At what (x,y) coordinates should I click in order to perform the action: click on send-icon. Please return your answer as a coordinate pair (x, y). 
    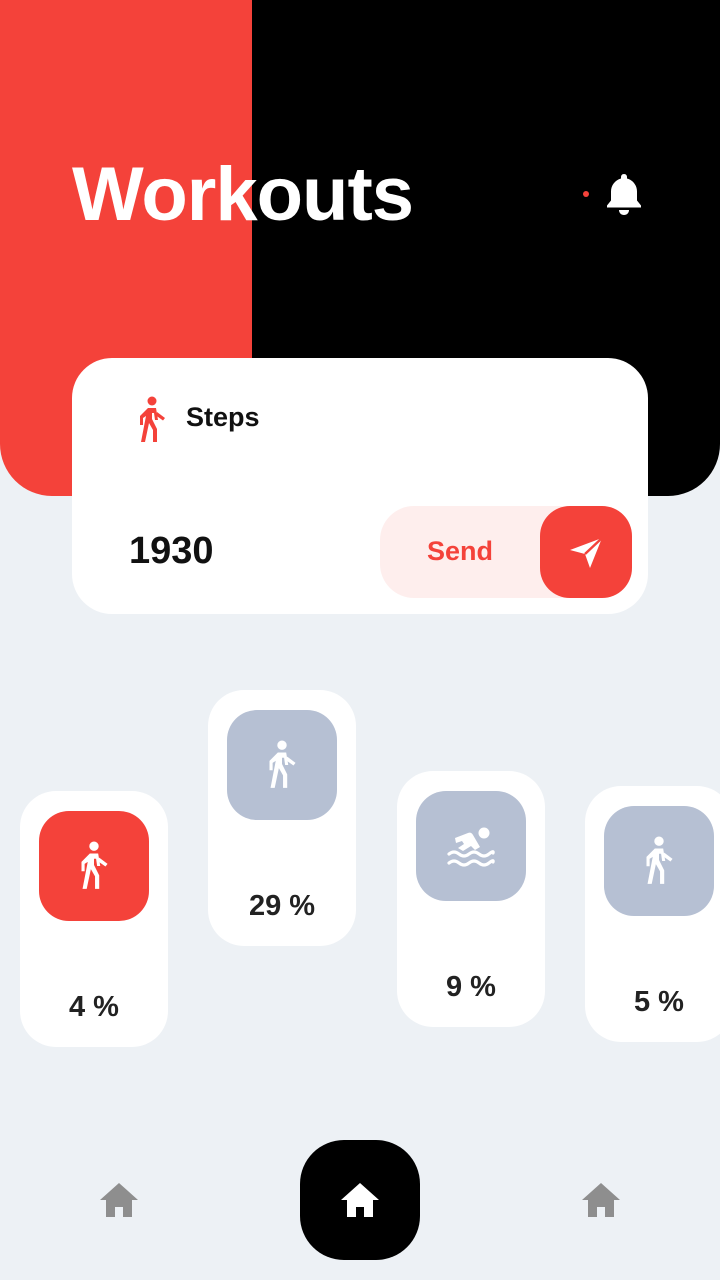
    Looking at the image, I should click on (586, 552).